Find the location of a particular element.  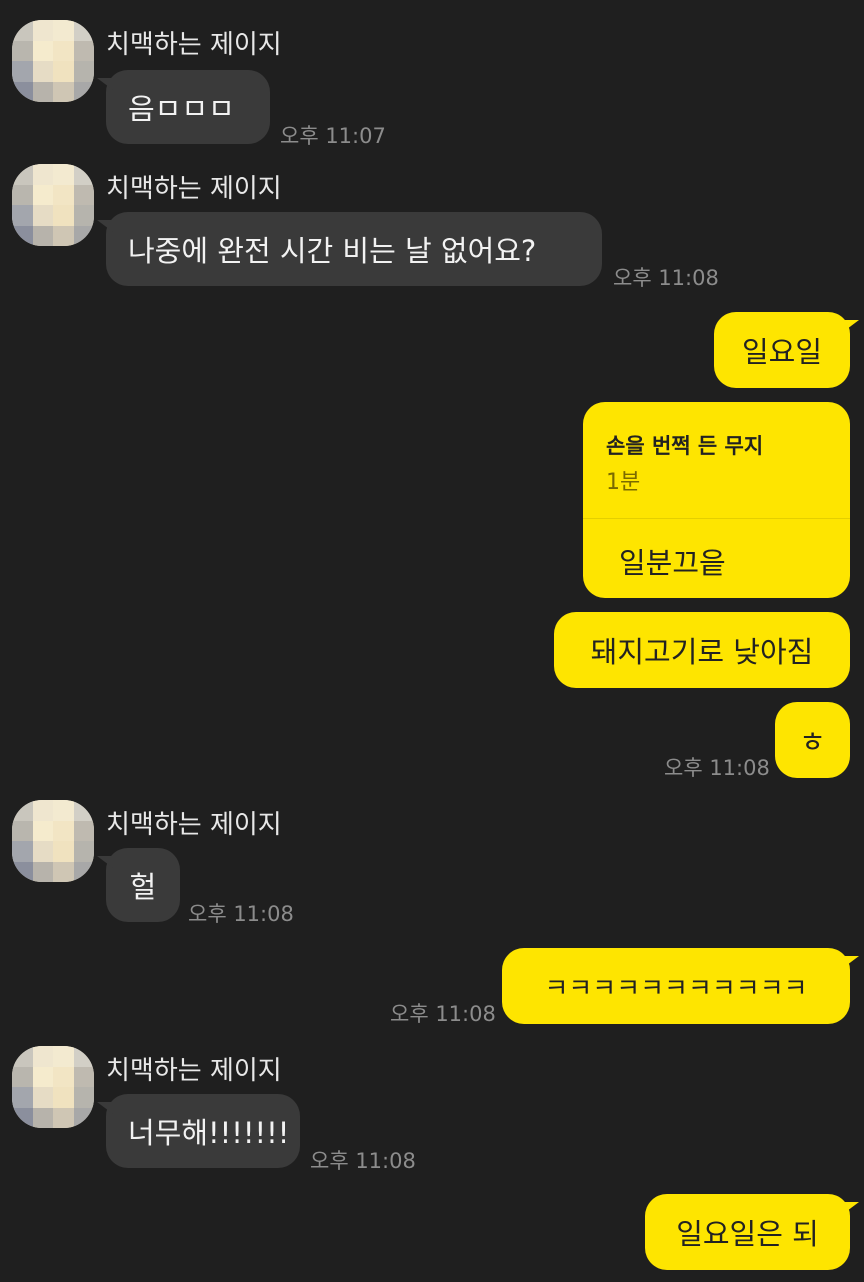

message-text: 음ㅁㅁㅁ is located at coordinates (181, 109).